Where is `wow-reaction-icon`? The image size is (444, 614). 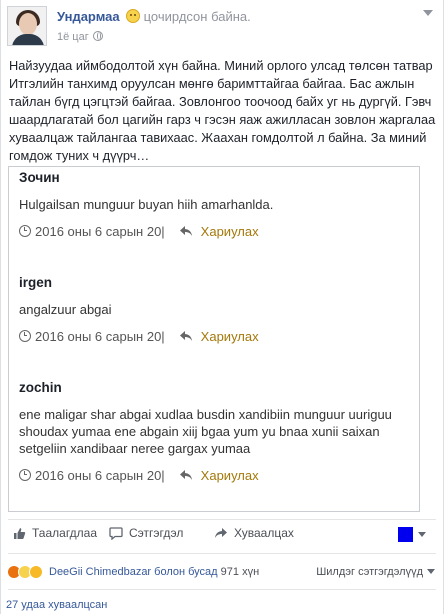 wow-reaction-icon is located at coordinates (36, 572).